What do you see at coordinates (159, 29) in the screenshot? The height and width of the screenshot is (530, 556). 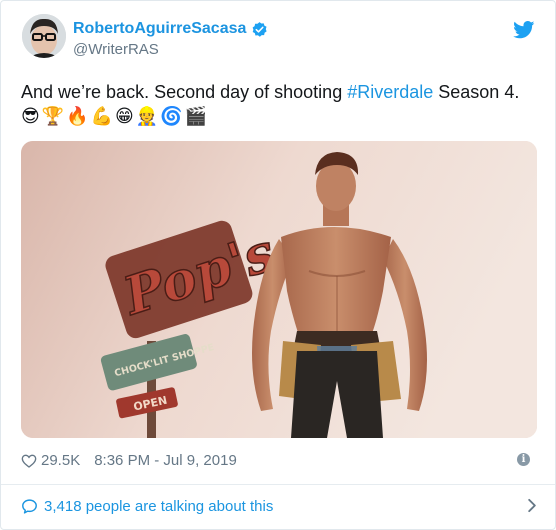 I see `display-name: RobertoAguirreSacasa` at bounding box center [159, 29].